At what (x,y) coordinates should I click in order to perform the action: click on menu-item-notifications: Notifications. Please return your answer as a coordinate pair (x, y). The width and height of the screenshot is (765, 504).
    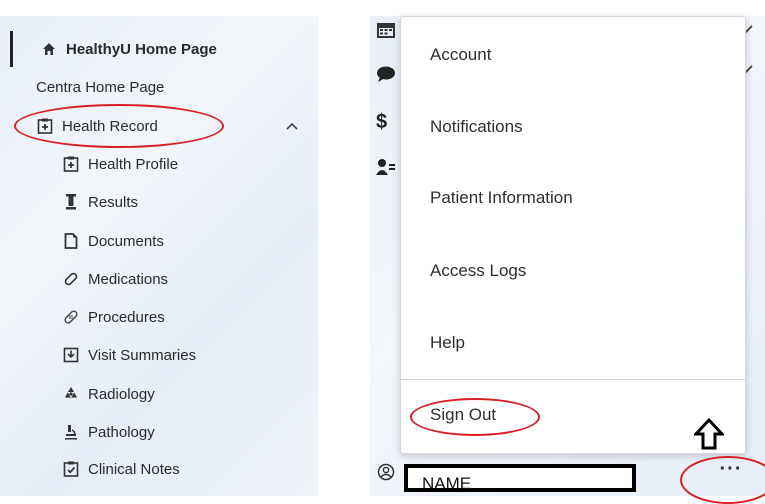
    Looking at the image, I should click on (476, 127).